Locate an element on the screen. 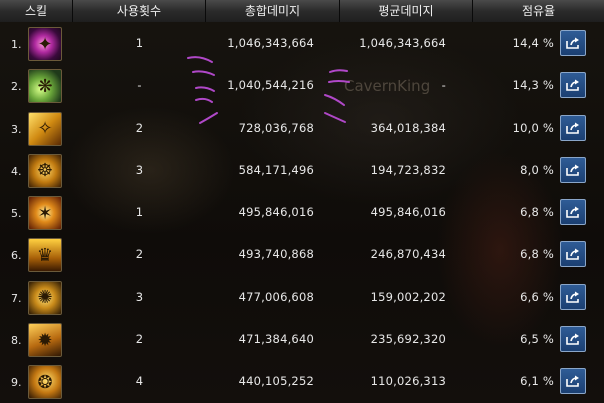 The height and width of the screenshot is (403, 604). total-damage: 1,046,343,664 is located at coordinates (270, 43).